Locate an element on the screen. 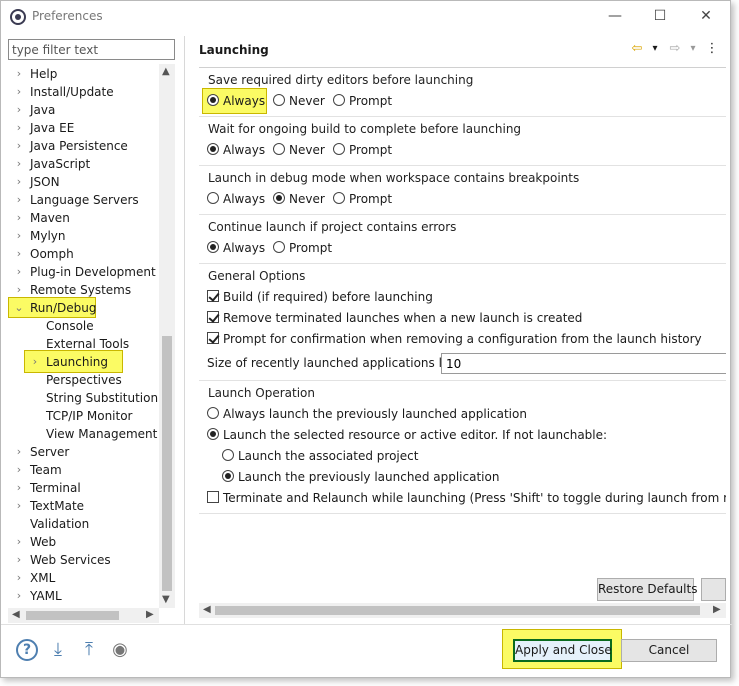  tree-item: › Terminal is located at coordinates (83, 488).